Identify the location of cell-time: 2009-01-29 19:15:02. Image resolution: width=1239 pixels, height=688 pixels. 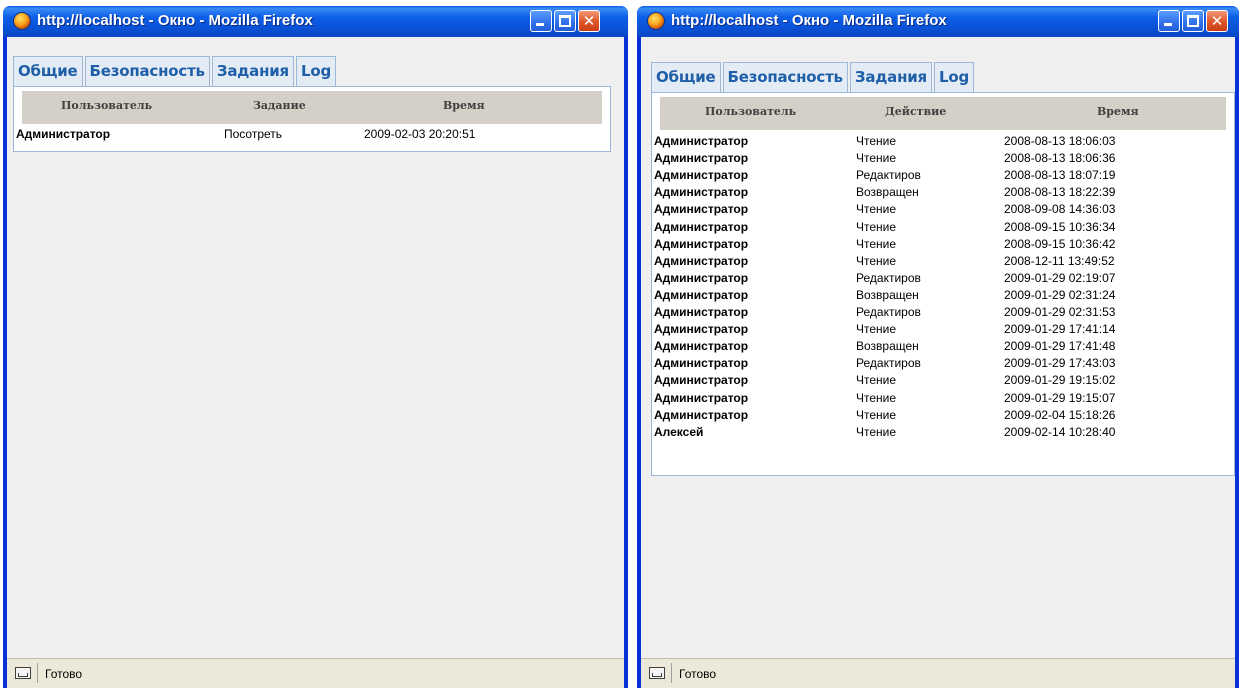
(1060, 380).